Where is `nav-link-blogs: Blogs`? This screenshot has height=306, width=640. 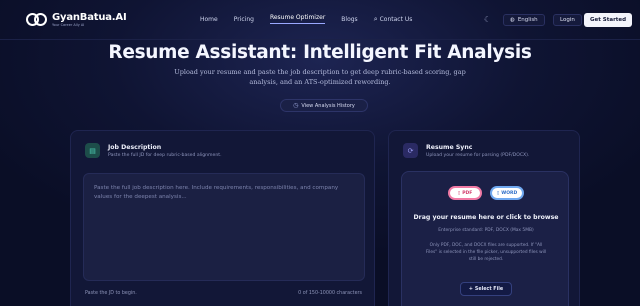
nav-link-blogs: Blogs is located at coordinates (349, 19).